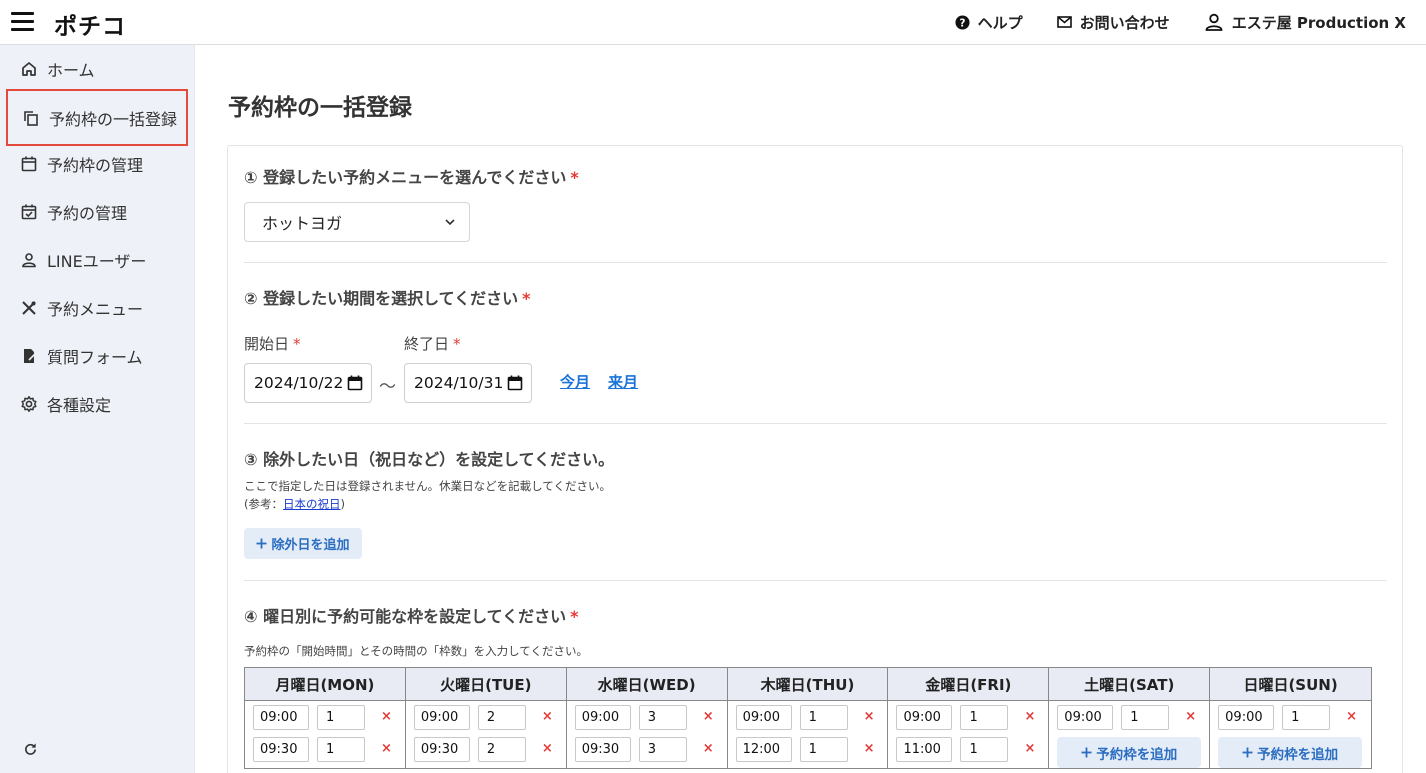 This screenshot has width=1426, height=773. I want to click on end-date-label: 終了日 *, so click(432, 343).